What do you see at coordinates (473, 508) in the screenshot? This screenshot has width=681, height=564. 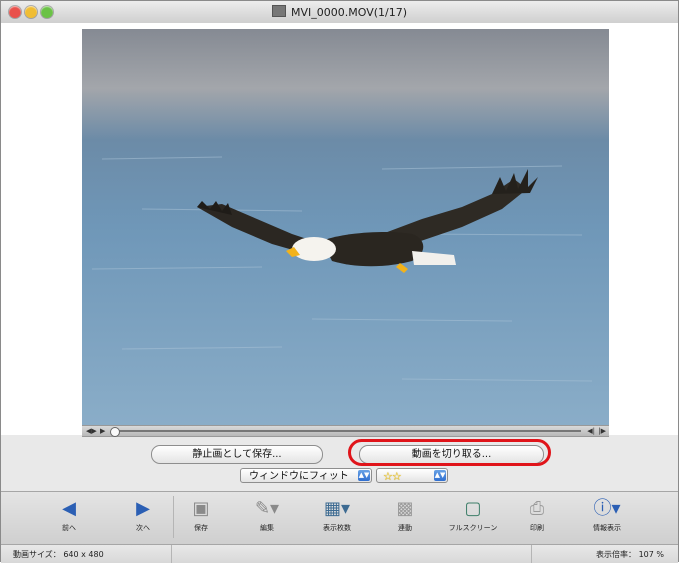 I see `fullscreen-icon: ▢` at bounding box center [473, 508].